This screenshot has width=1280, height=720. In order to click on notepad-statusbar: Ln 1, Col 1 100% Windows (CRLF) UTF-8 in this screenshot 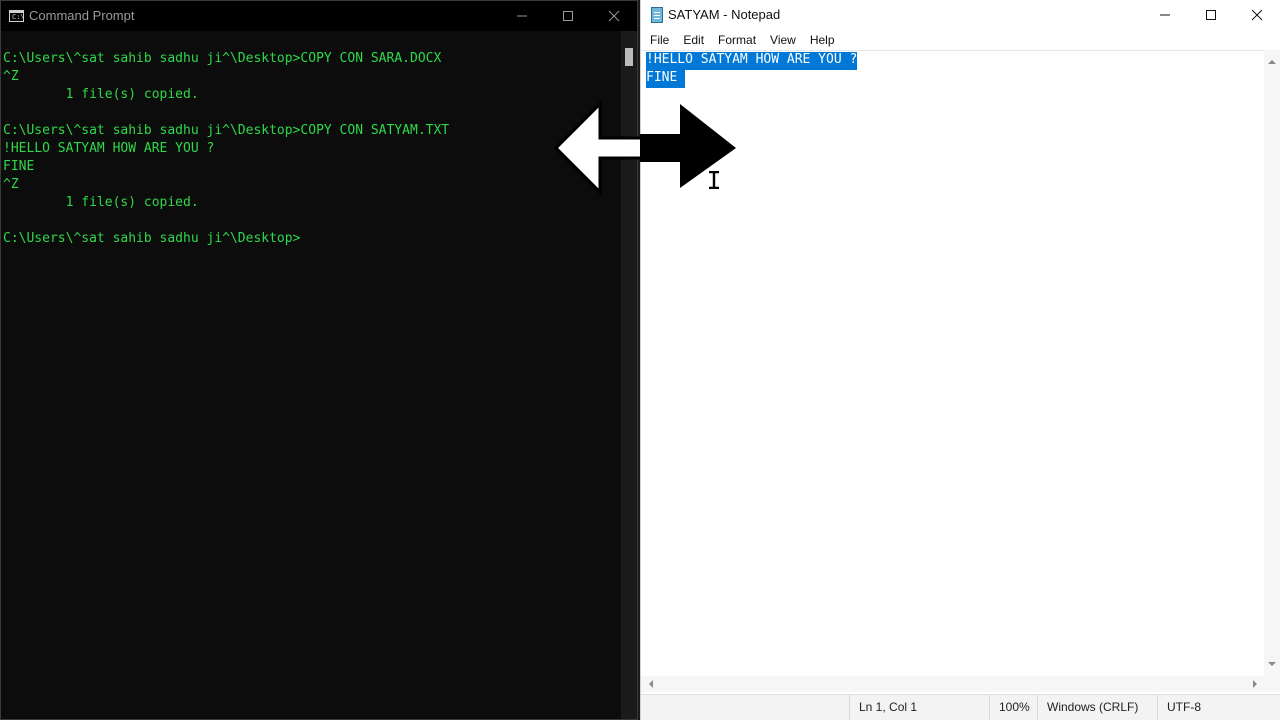, I will do `click(960, 707)`.